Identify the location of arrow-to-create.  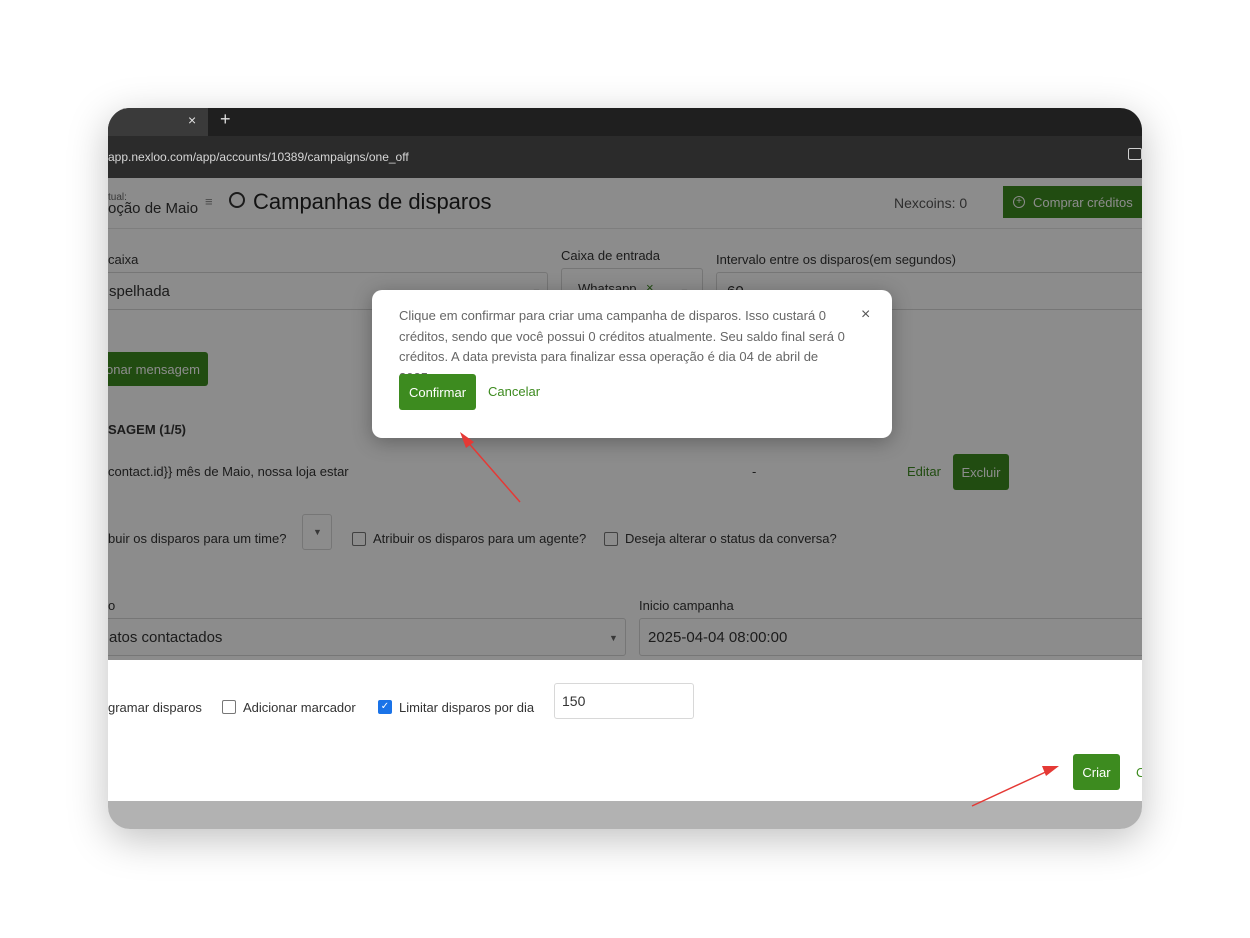
(1015, 786).